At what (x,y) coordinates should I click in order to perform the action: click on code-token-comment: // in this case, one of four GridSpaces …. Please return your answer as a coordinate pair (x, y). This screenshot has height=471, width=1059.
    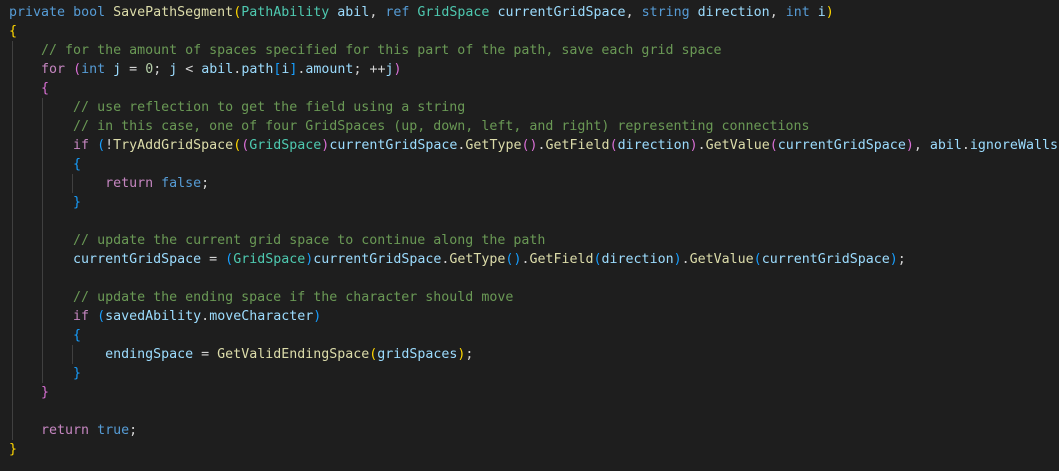
    Looking at the image, I should click on (441, 126).